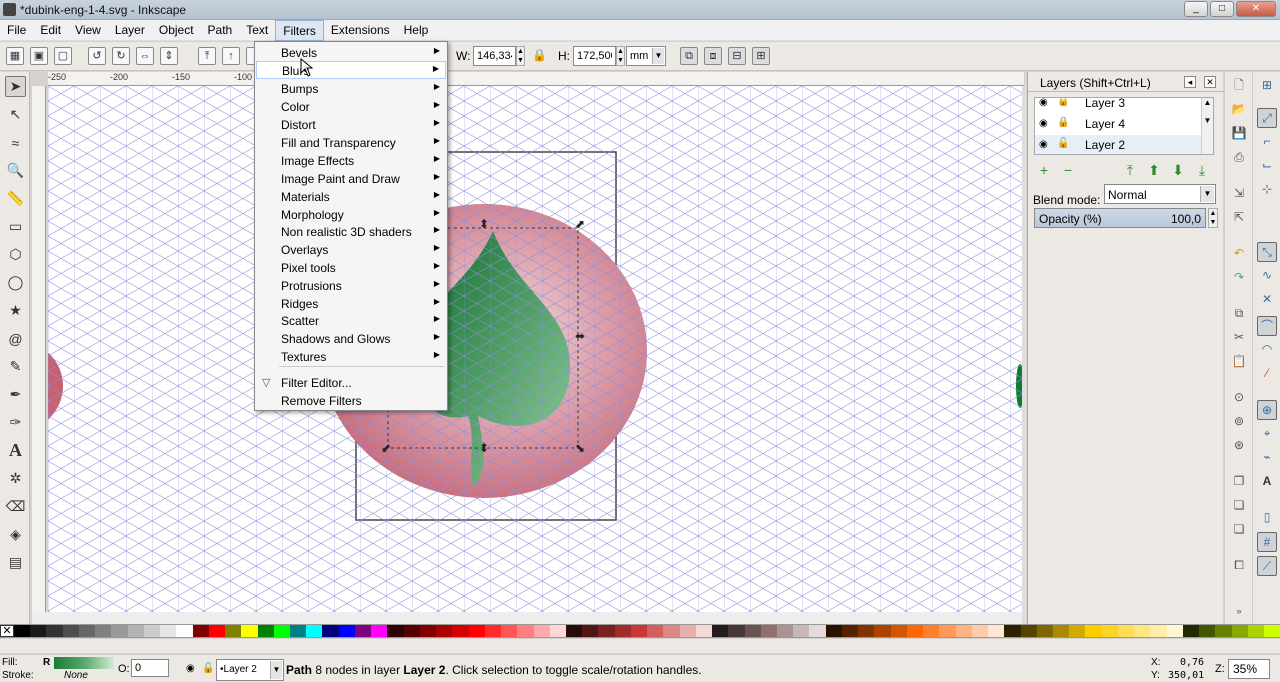  Describe the element at coordinates (351, 89) in the screenshot. I see `menu-item-bumps: Bumps ▶` at that location.